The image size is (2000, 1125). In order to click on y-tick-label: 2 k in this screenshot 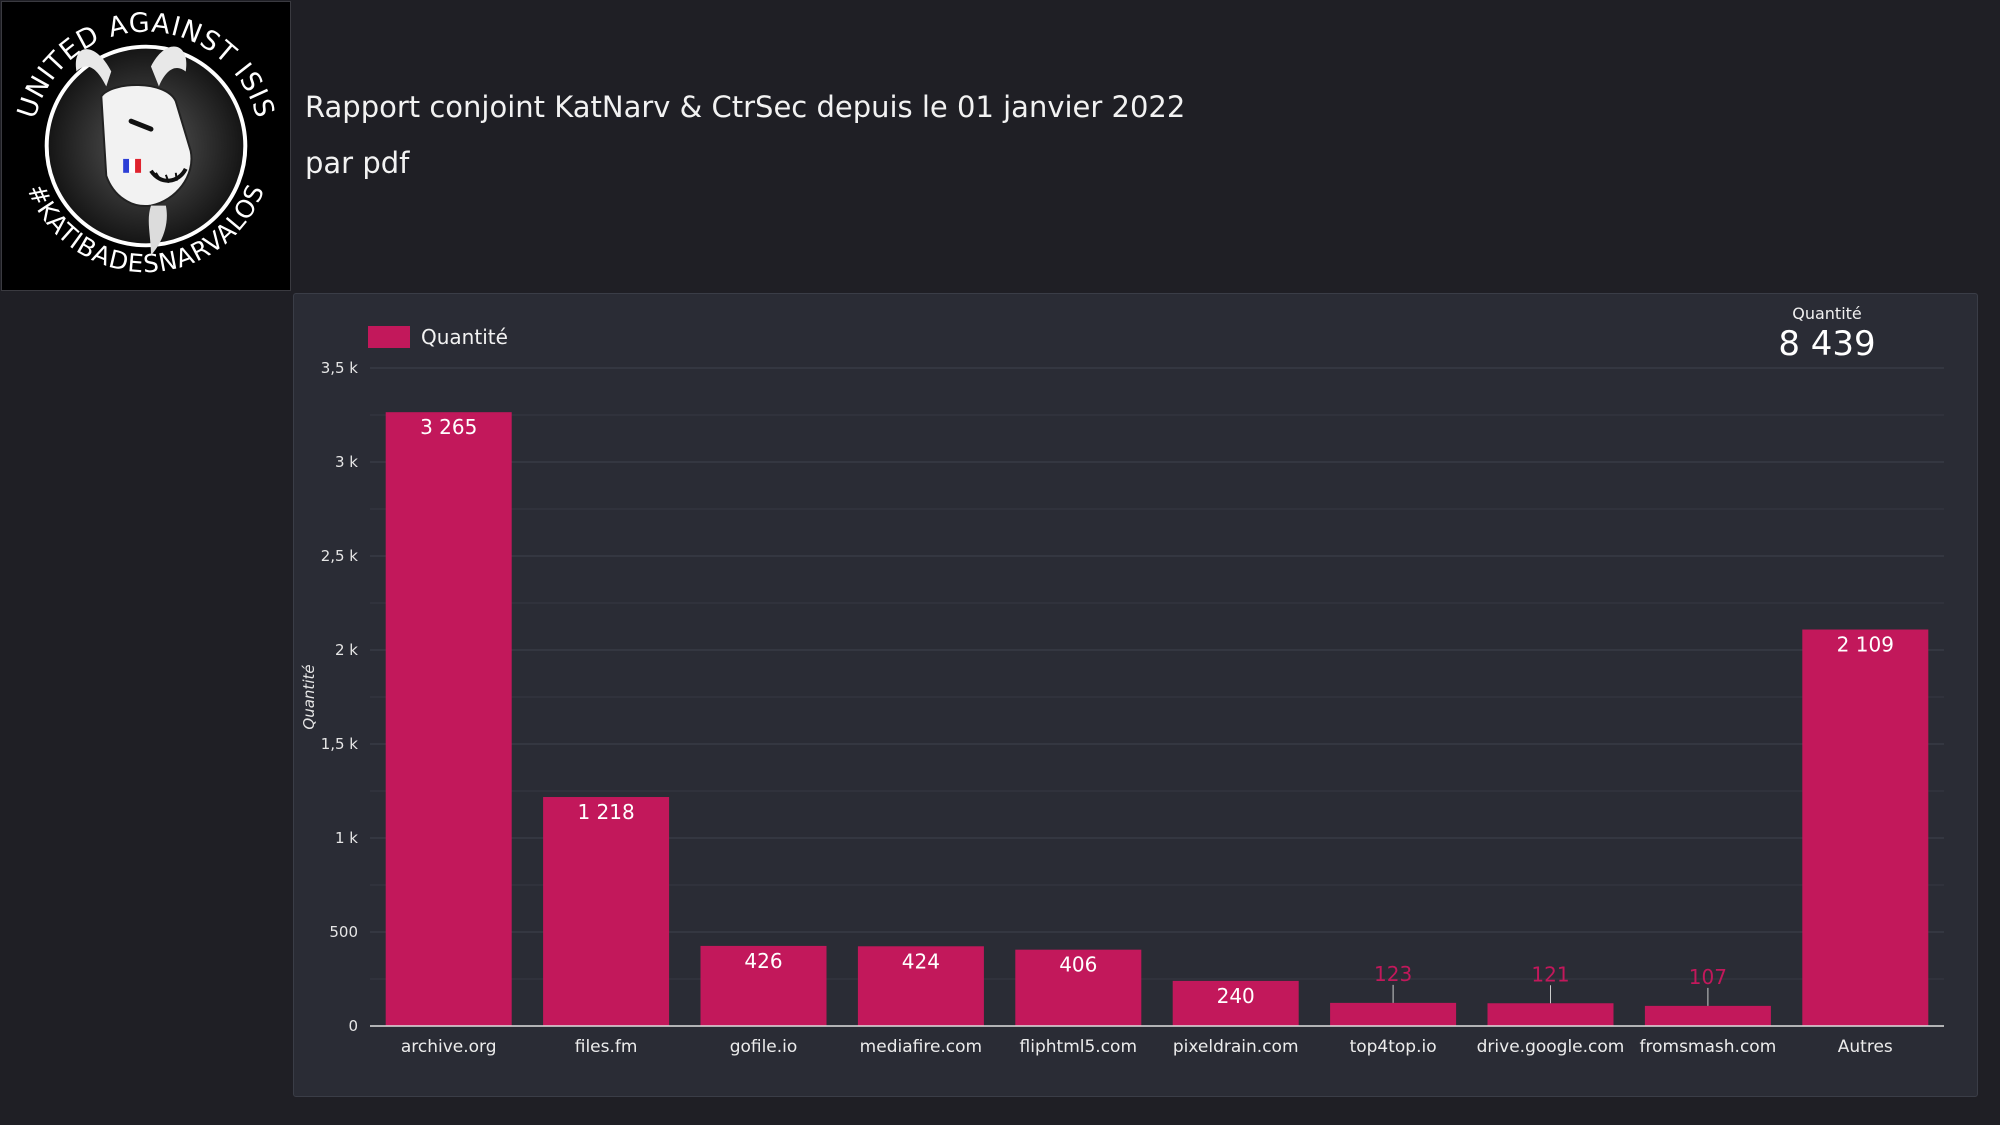, I will do `click(346, 650)`.